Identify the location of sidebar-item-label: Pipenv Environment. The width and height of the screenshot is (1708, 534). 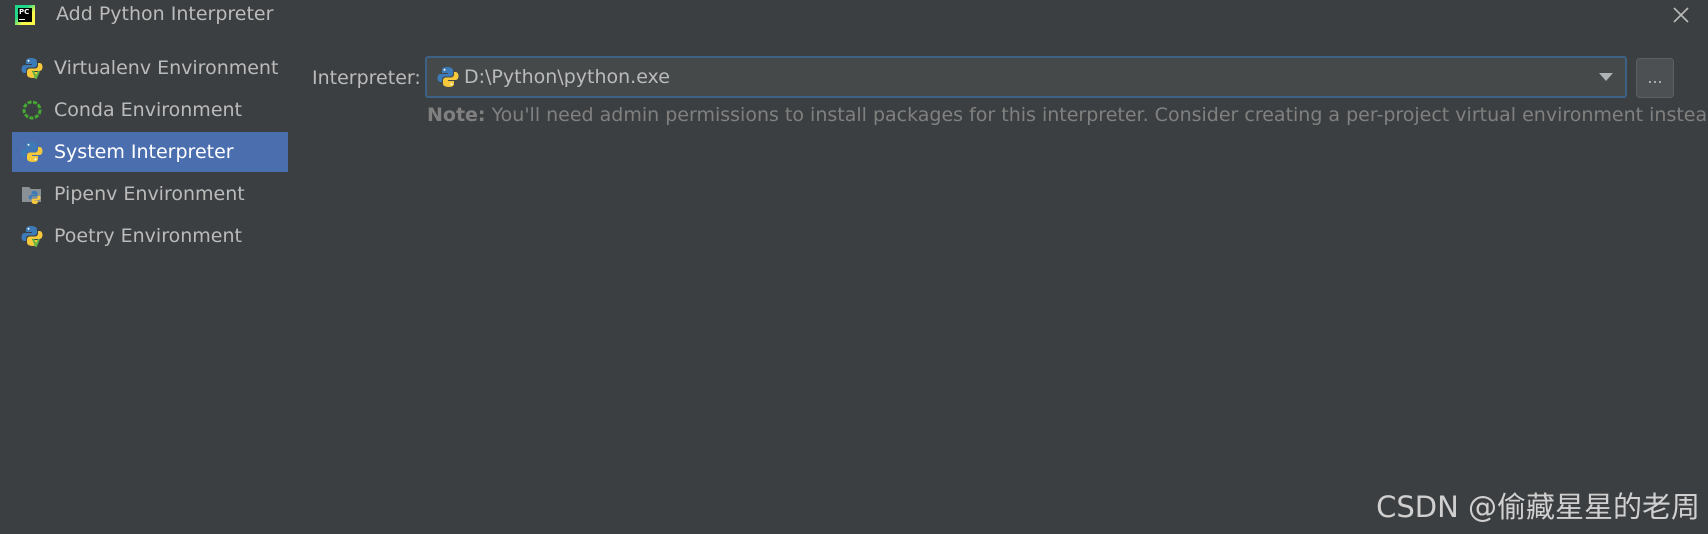
(149, 194).